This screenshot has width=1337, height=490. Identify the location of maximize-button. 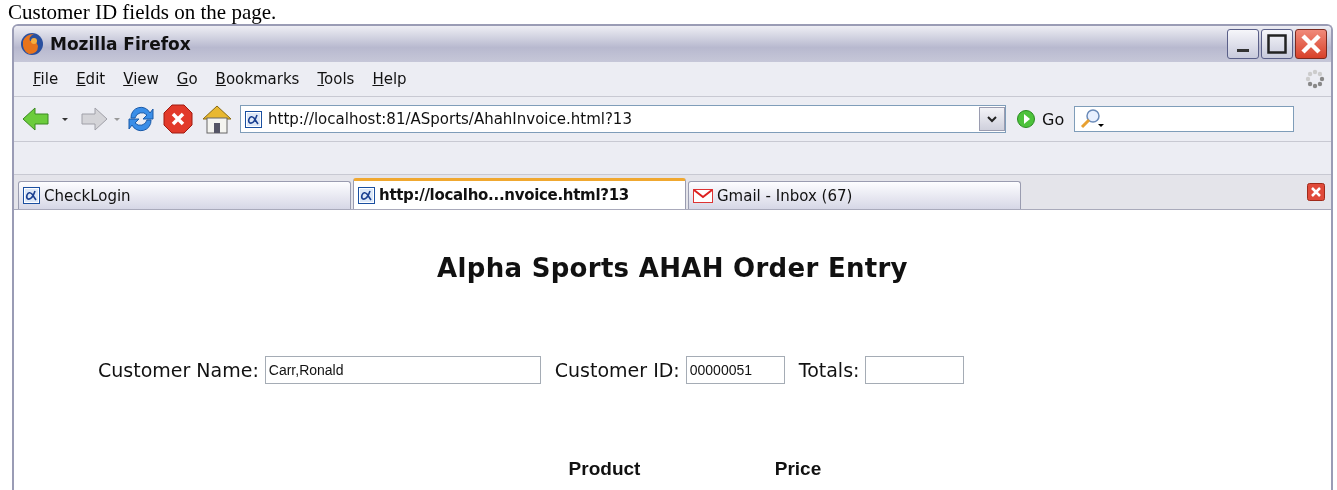
(1277, 44).